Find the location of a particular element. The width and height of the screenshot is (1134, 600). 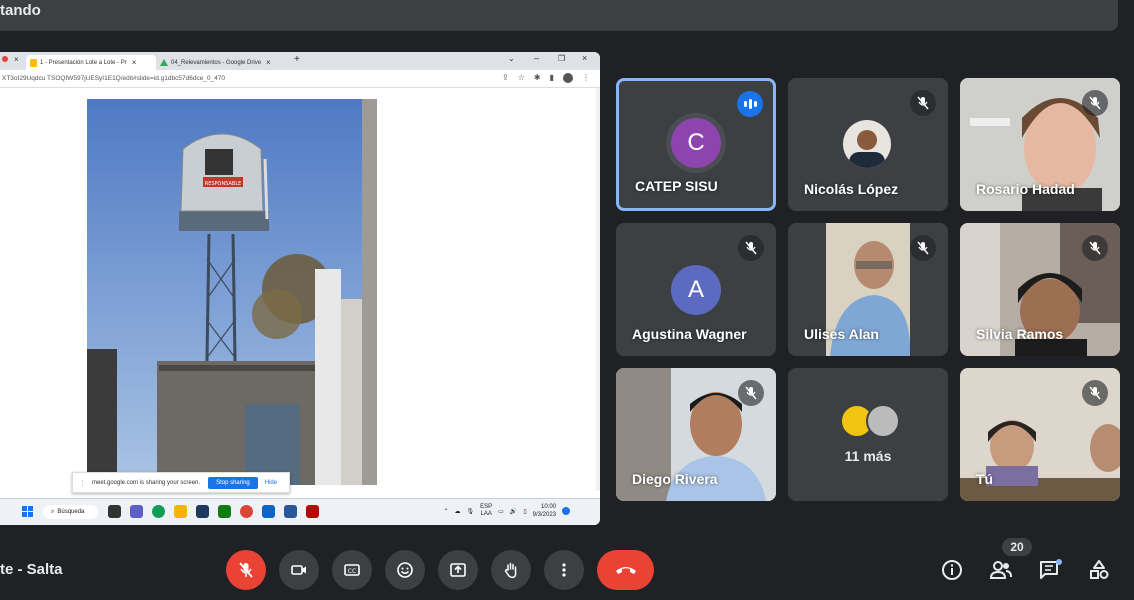

present-screen-icon is located at coordinates (458, 570).